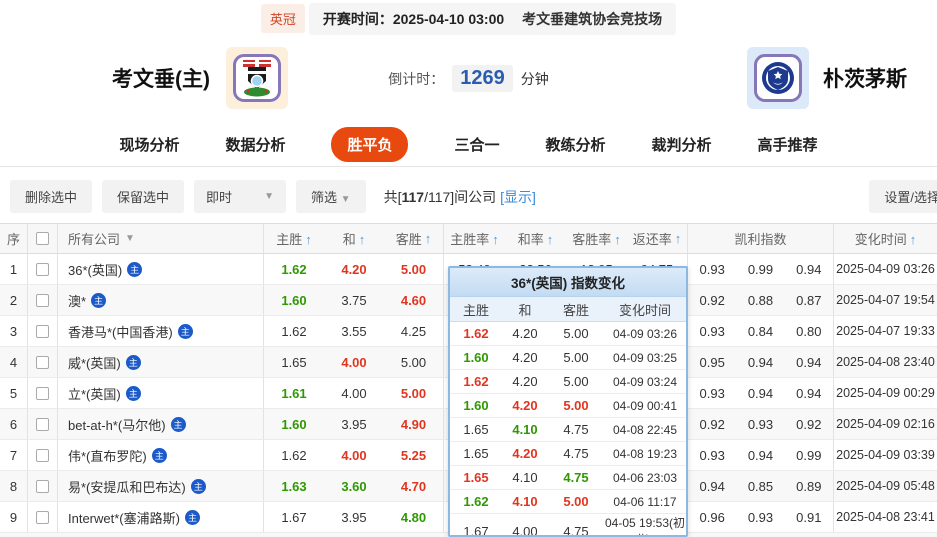 This screenshot has height=537, width=937. I want to click on header-select-all, so click(43, 238).